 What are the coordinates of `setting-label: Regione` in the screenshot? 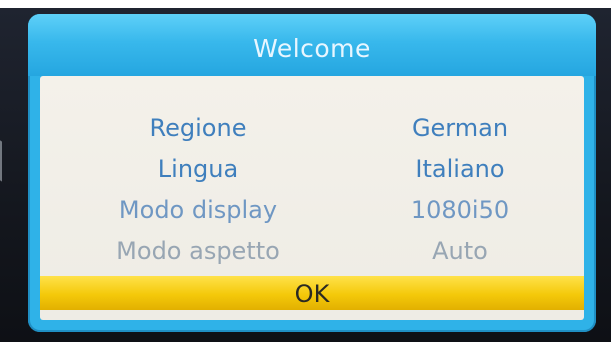 It's located at (198, 128).